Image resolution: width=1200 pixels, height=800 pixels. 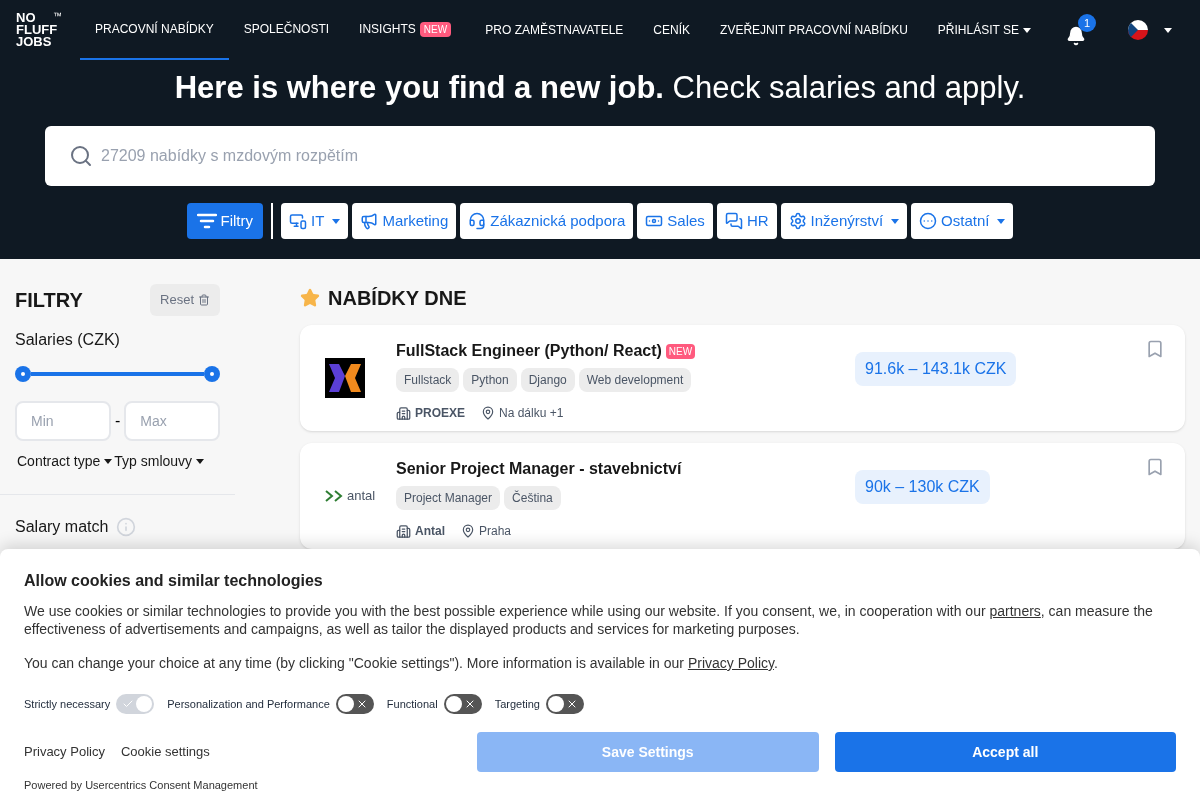 I want to click on skill-tag: Project Manager, so click(x=448, y=498).